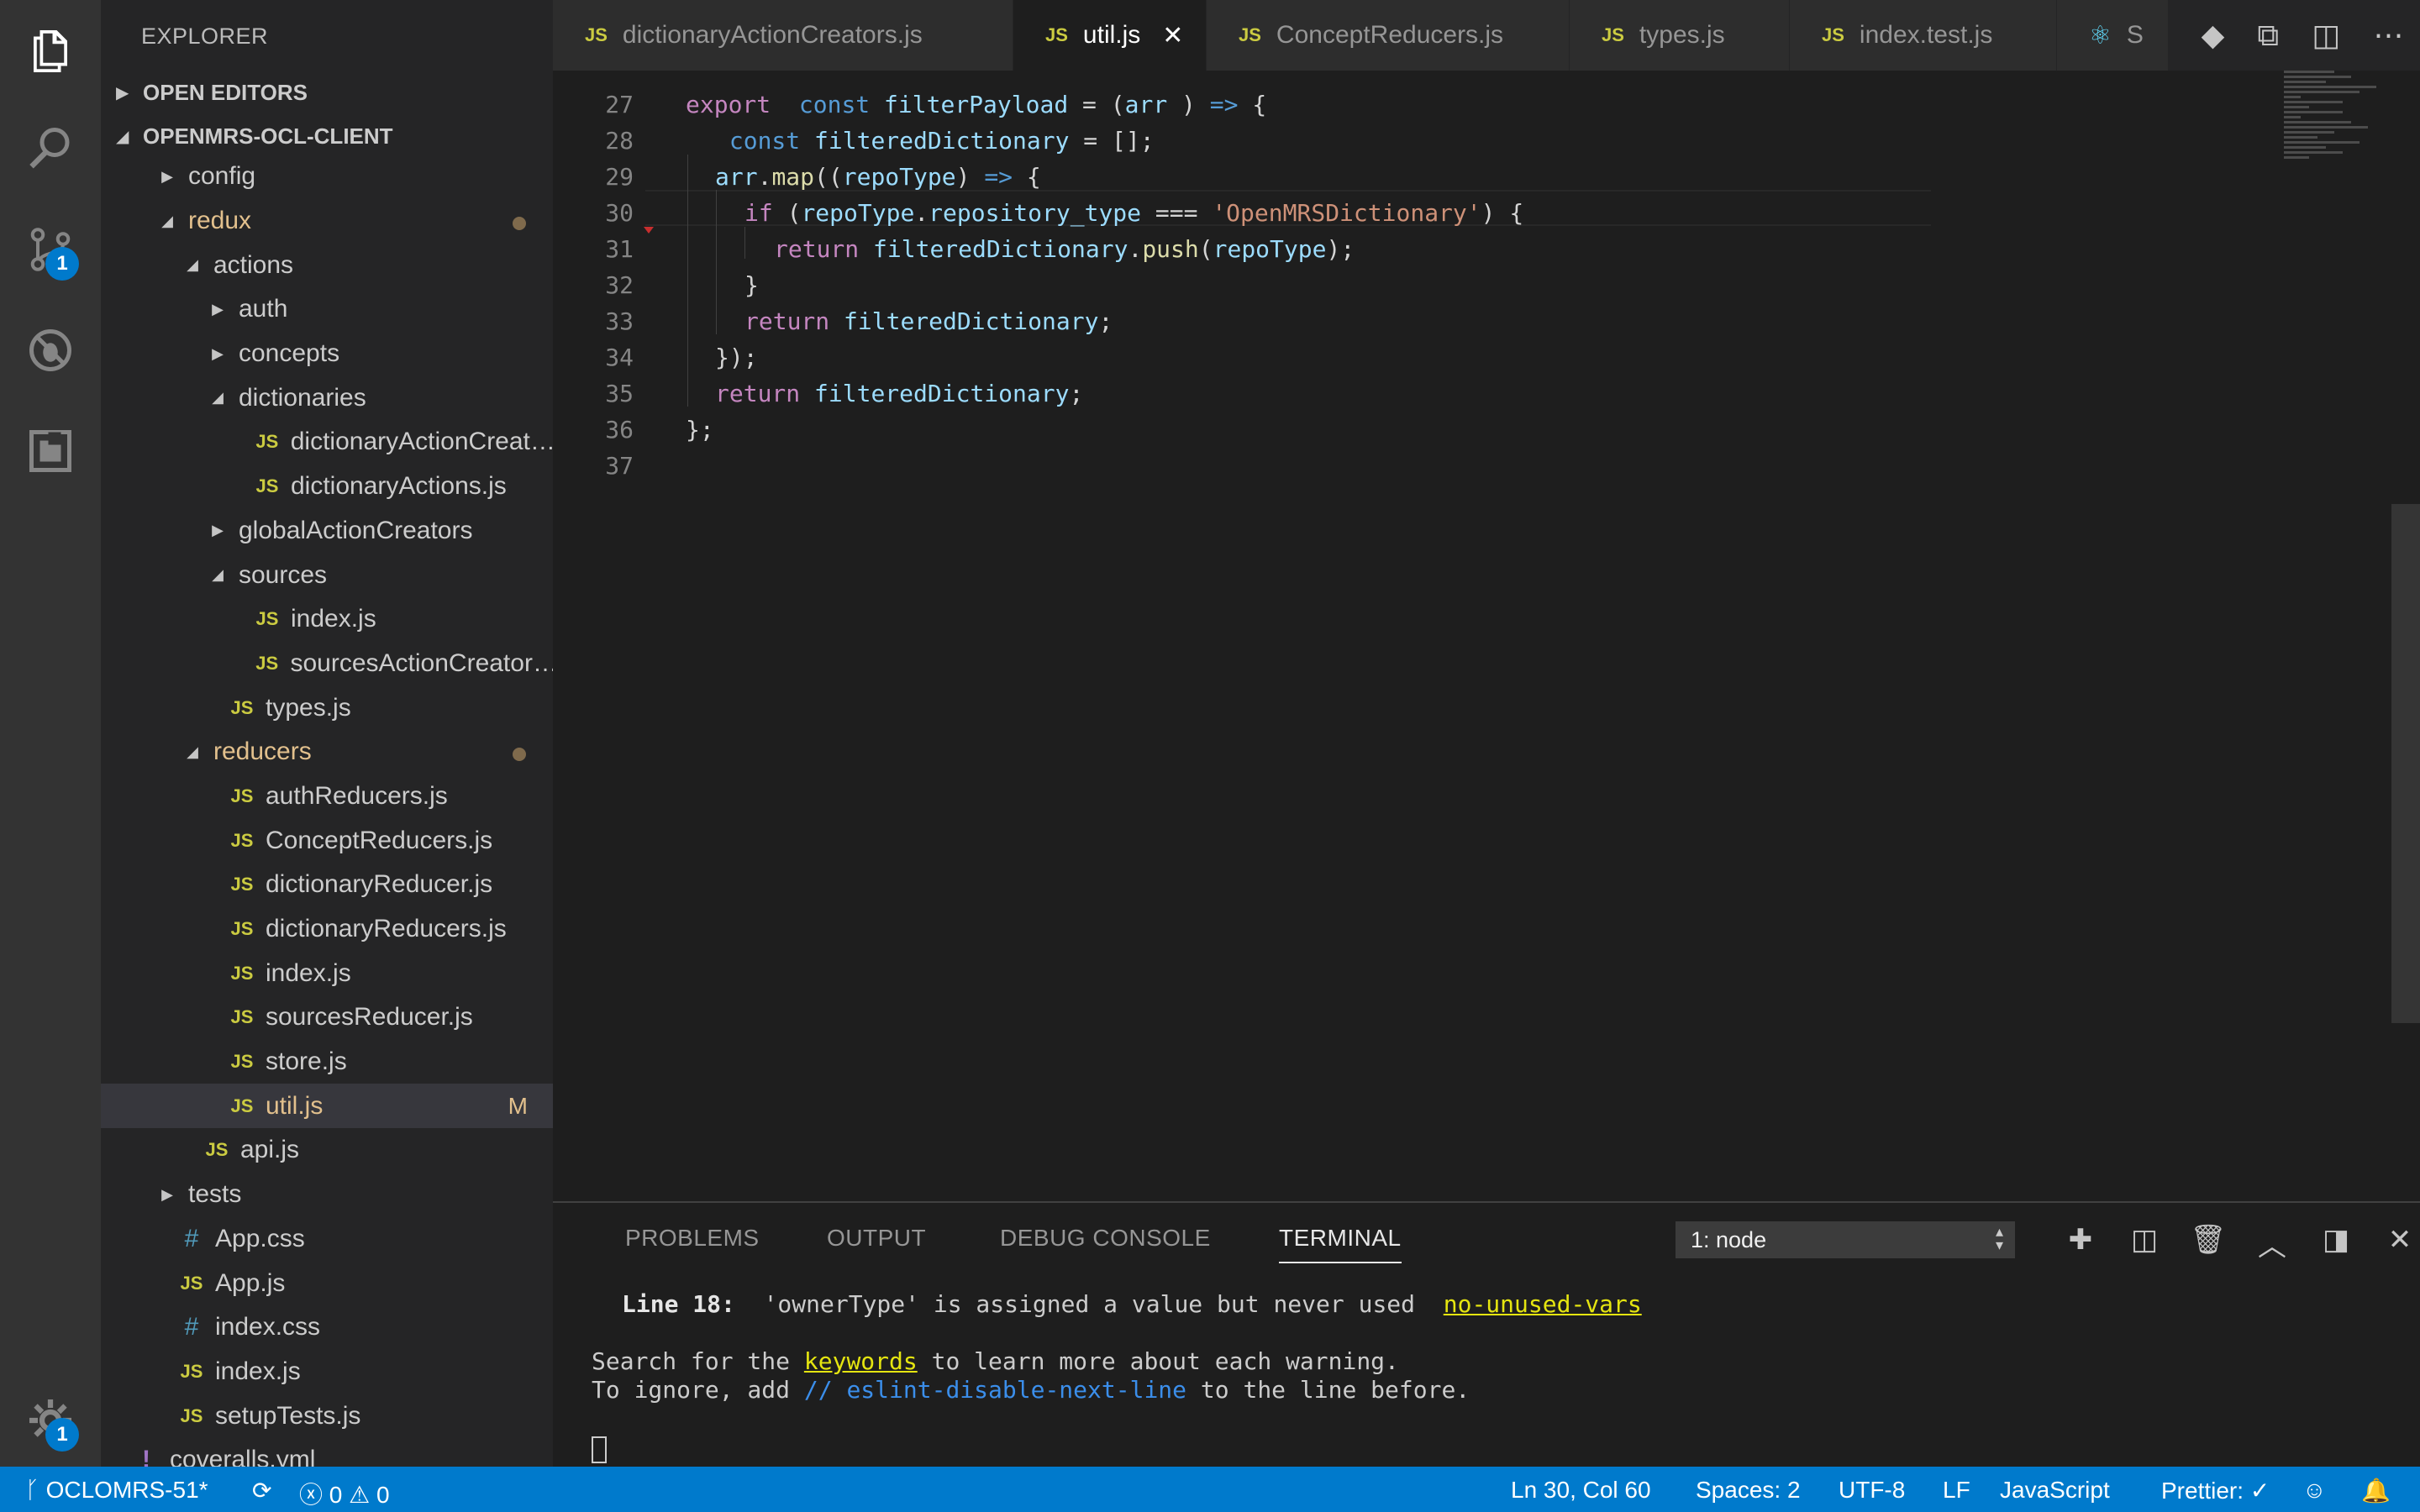 Image resolution: width=2420 pixels, height=1512 pixels. I want to click on file-item: JS util.js M, so click(327, 1106).